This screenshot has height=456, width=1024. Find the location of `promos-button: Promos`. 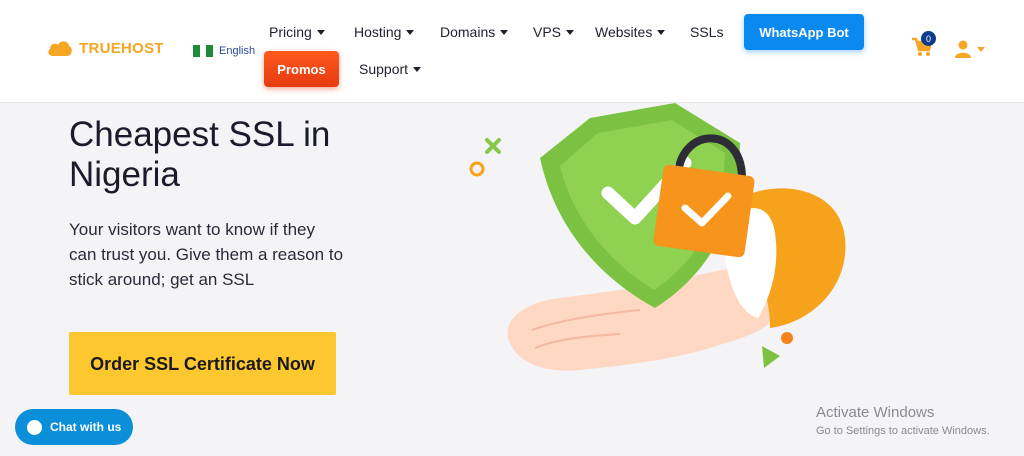

promos-button: Promos is located at coordinates (301, 69).